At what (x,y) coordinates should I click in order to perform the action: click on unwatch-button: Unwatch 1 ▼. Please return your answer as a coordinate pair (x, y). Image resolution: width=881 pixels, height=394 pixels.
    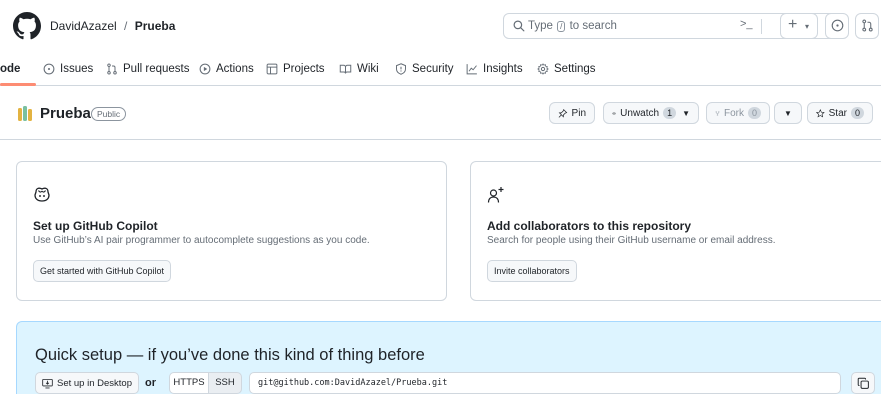
    Looking at the image, I should click on (651, 113).